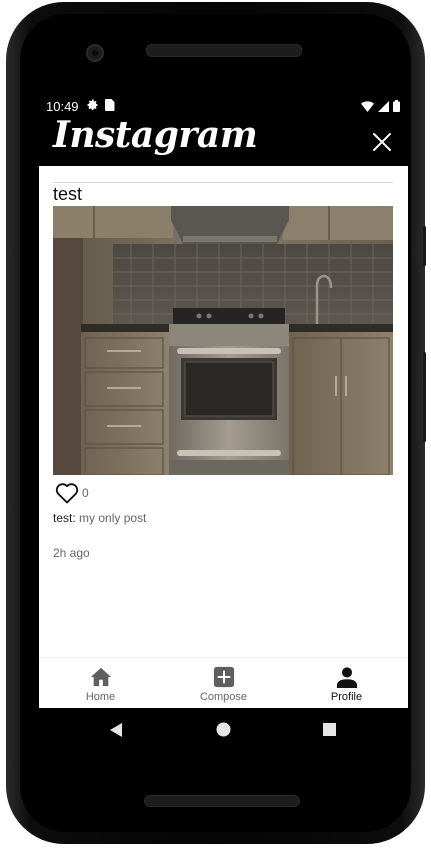  I want to click on side-button-upper, so click(424, 246).